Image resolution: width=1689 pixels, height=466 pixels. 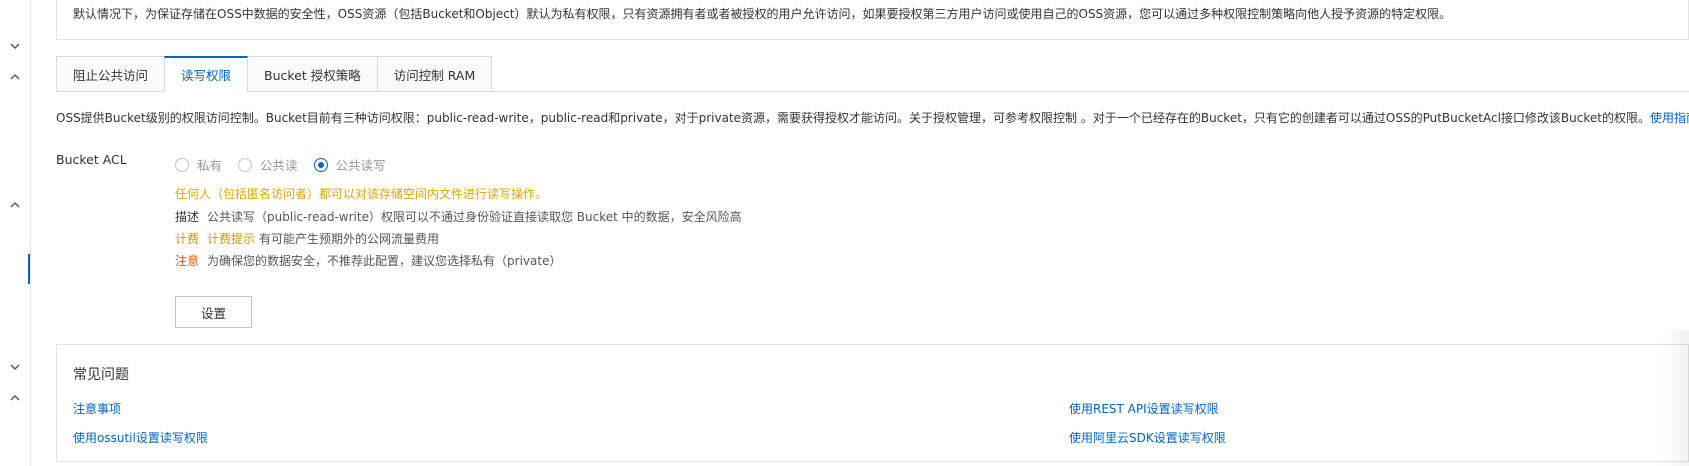 I want to click on acl-fee-line: 计费 计费提示 有可能产生预期外的公网流量费用, so click(x=307, y=238).